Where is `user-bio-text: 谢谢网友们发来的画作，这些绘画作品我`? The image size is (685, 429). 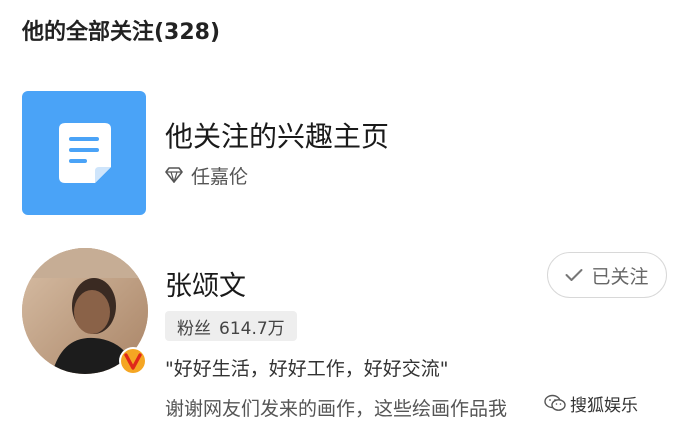
user-bio-text: 谢谢网友们发来的画作，这些绘画作品我 is located at coordinates (336, 409).